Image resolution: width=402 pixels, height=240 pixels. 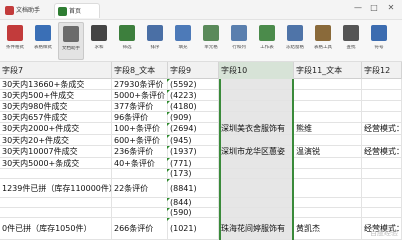 What do you see at coordinates (193, 129) in the screenshot?
I see `table-cell: (2694)` at bounding box center [193, 129].